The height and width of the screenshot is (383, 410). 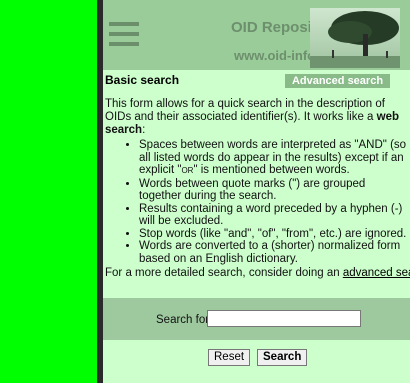 I want to click on reset-button: Reset, so click(x=229, y=357).